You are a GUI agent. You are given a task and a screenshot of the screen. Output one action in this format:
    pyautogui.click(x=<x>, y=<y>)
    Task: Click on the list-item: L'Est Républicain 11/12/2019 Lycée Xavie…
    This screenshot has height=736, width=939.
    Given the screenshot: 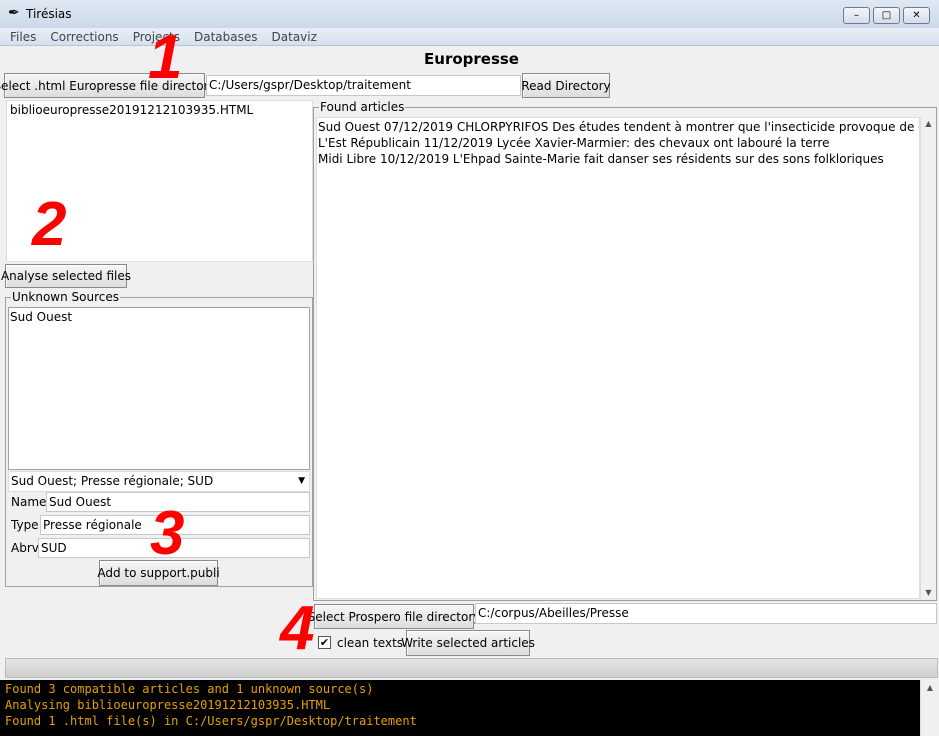 What is the action you would take?
    pyautogui.click(x=618, y=143)
    